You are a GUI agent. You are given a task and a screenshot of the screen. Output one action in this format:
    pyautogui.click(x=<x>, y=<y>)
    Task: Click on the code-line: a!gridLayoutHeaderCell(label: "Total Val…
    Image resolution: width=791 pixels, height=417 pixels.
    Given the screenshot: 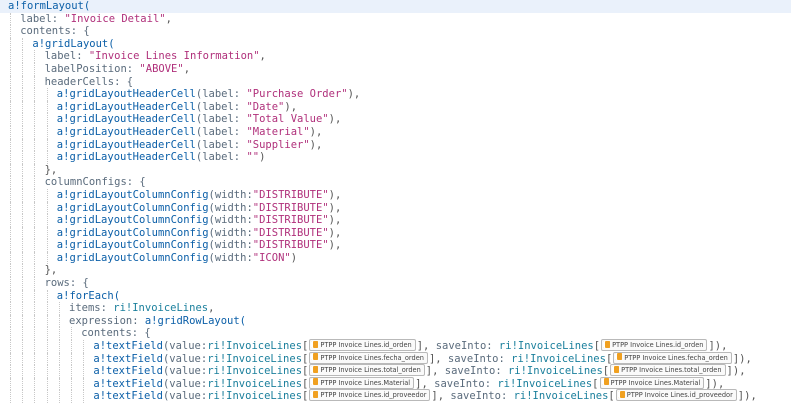 What is the action you would take?
    pyautogui.click(x=395, y=119)
    